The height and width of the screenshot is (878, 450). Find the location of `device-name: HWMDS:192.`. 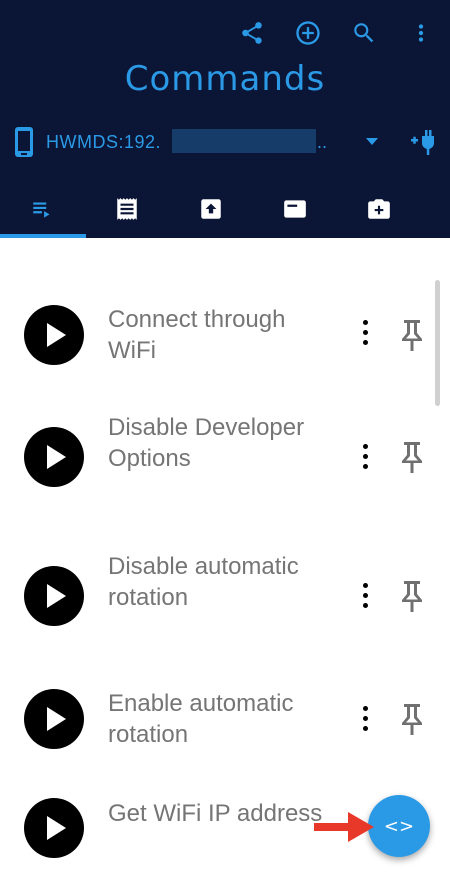

device-name: HWMDS:192. is located at coordinates (104, 142).